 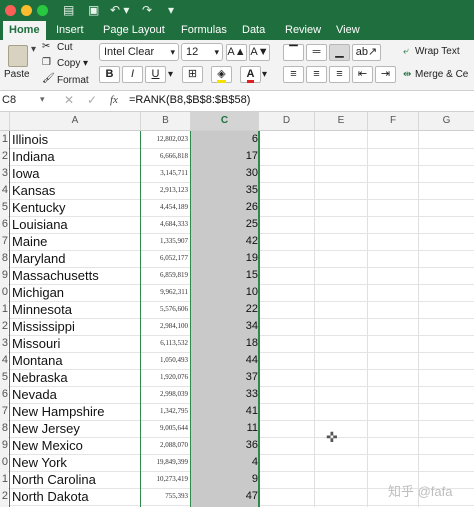 What do you see at coordinates (76, 207) in the screenshot?
I see `cell-state-name: Kentucky` at bounding box center [76, 207].